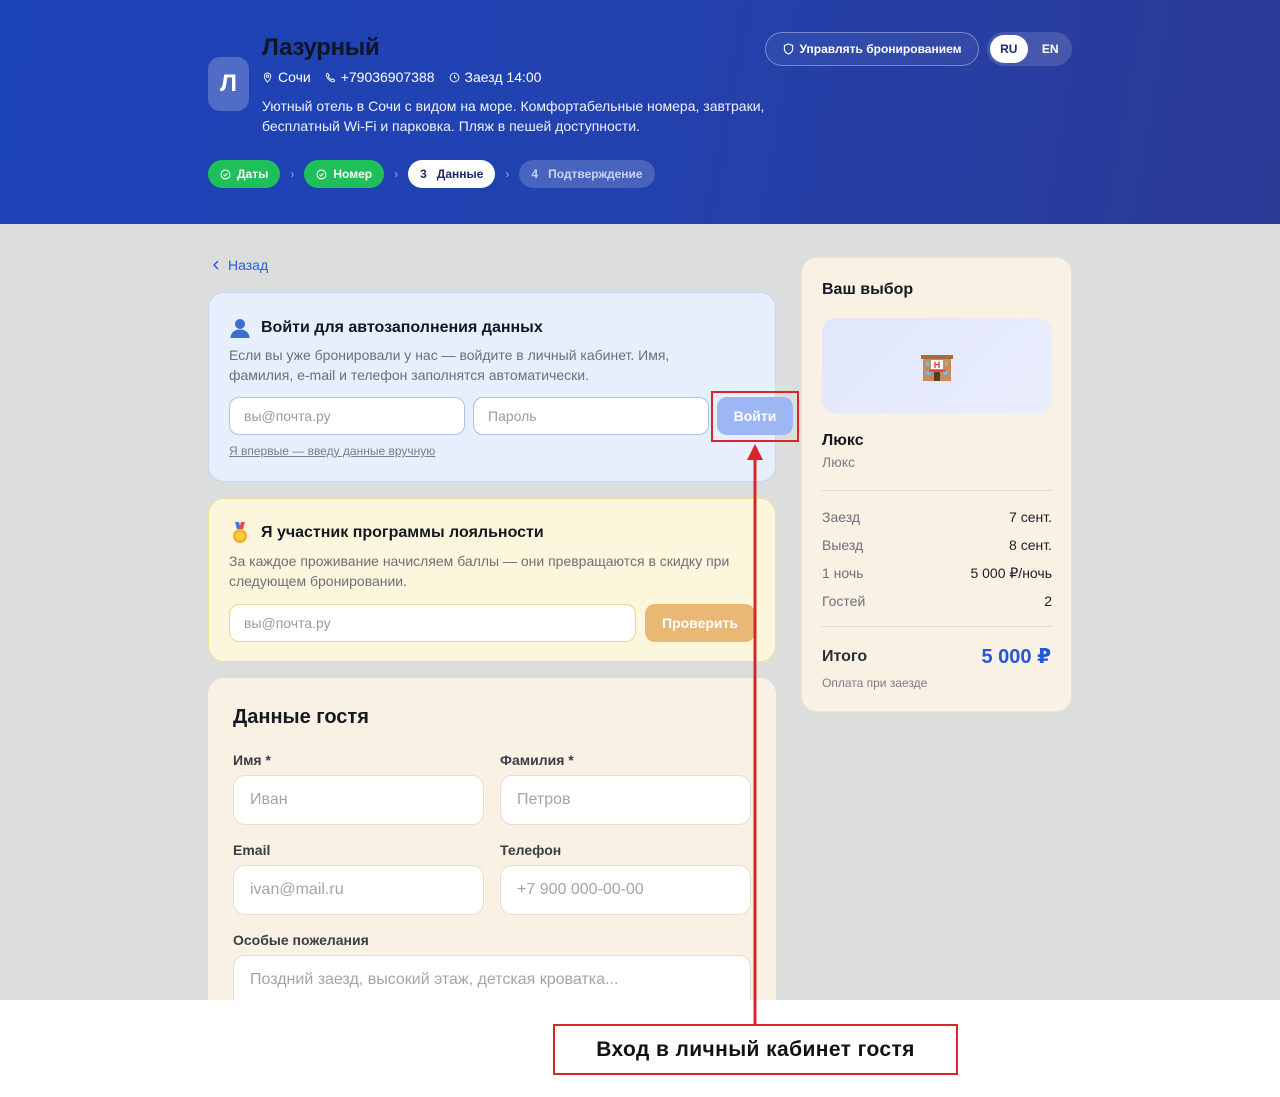 The image size is (1280, 1097). I want to click on chevron-left-icon, so click(215, 265).